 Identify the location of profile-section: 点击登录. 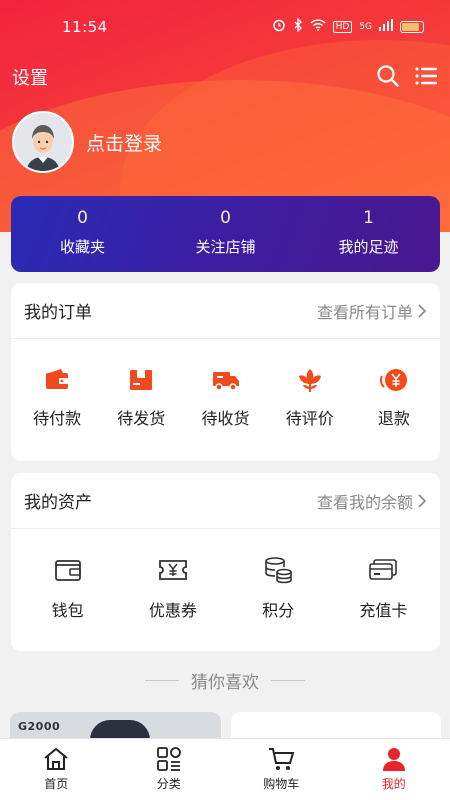
(87, 142).